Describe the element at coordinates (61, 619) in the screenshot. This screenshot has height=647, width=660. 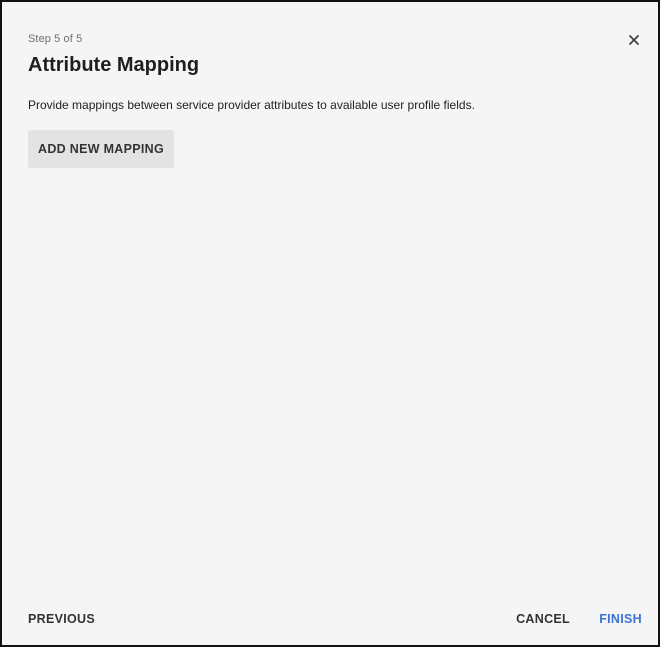
I see `previous-button: PREVIOUS` at that location.